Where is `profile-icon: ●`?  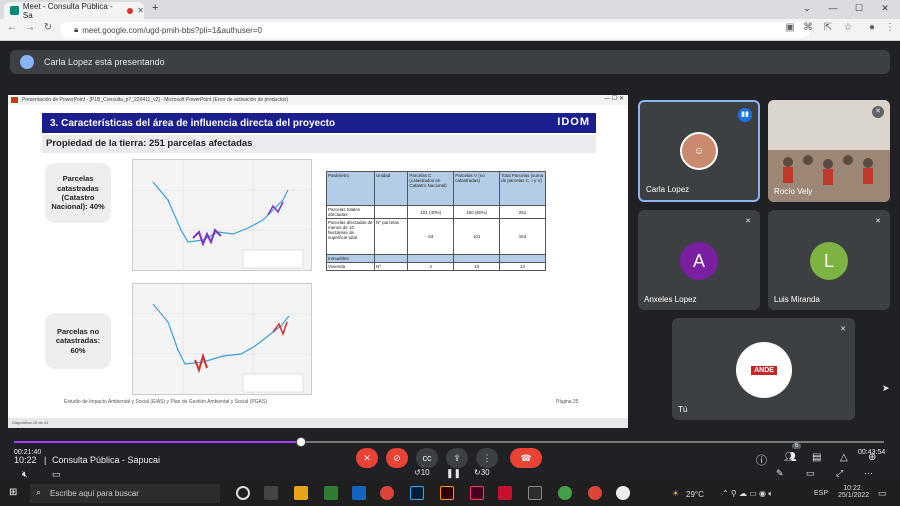 profile-icon: ● is located at coordinates (872, 27).